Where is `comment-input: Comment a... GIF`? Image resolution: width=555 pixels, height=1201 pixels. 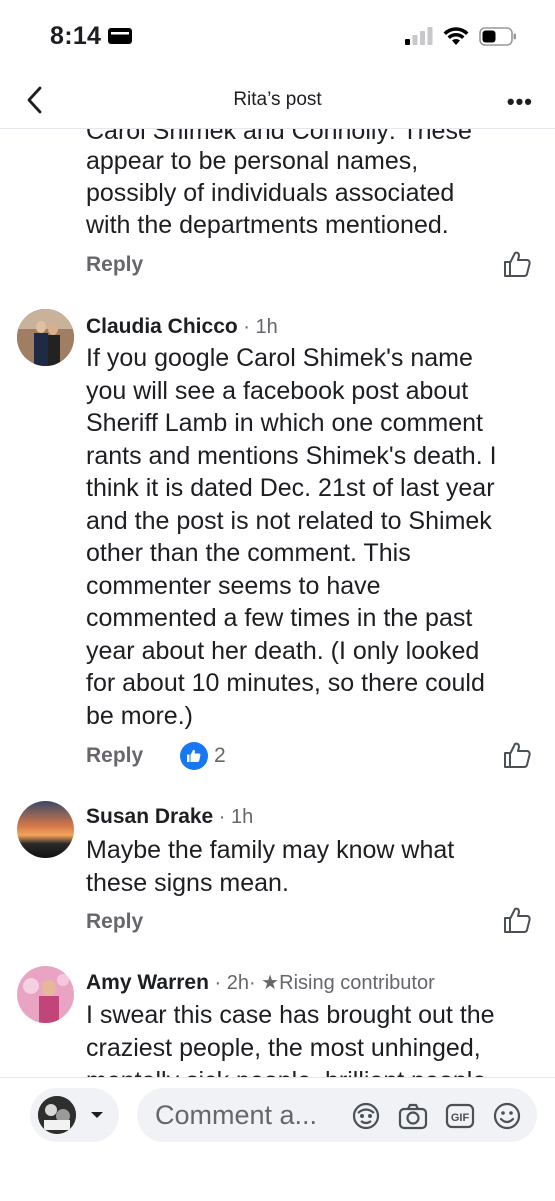
comment-input: Comment a... GIF is located at coordinates (337, 1115).